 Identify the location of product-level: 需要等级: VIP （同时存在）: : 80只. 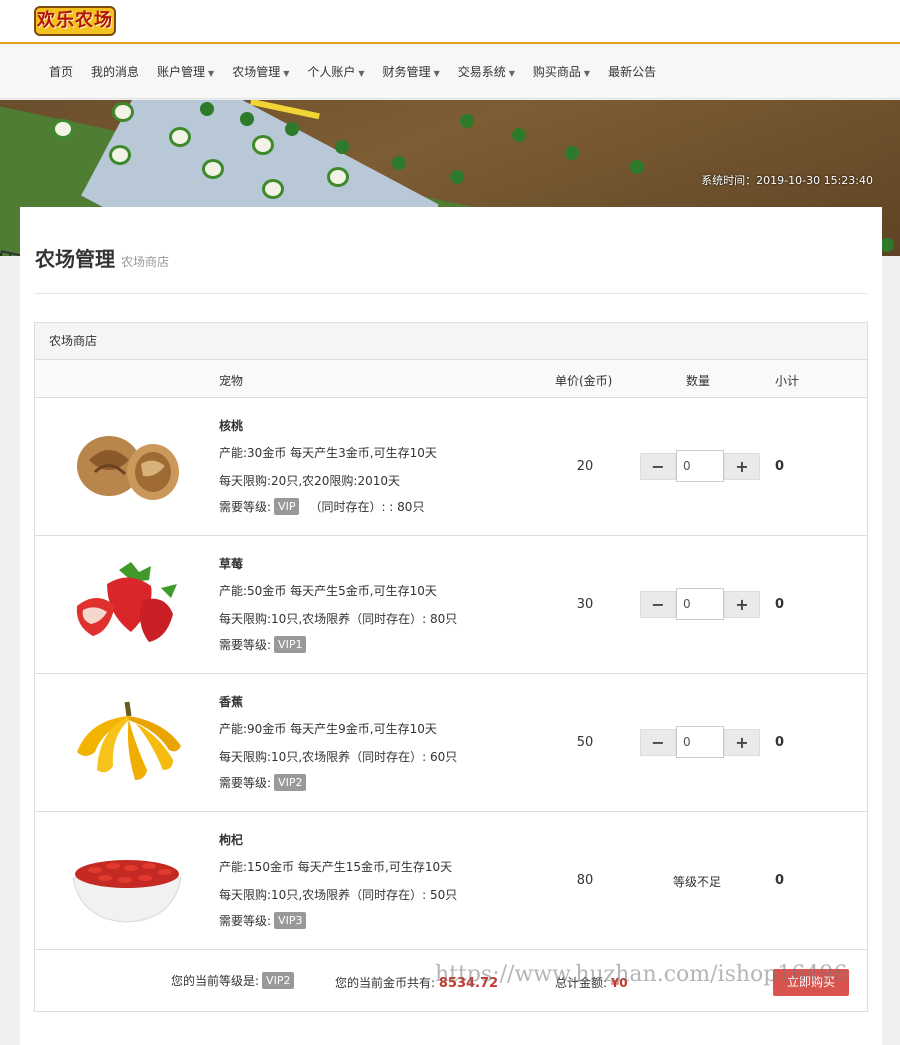
(321, 506).